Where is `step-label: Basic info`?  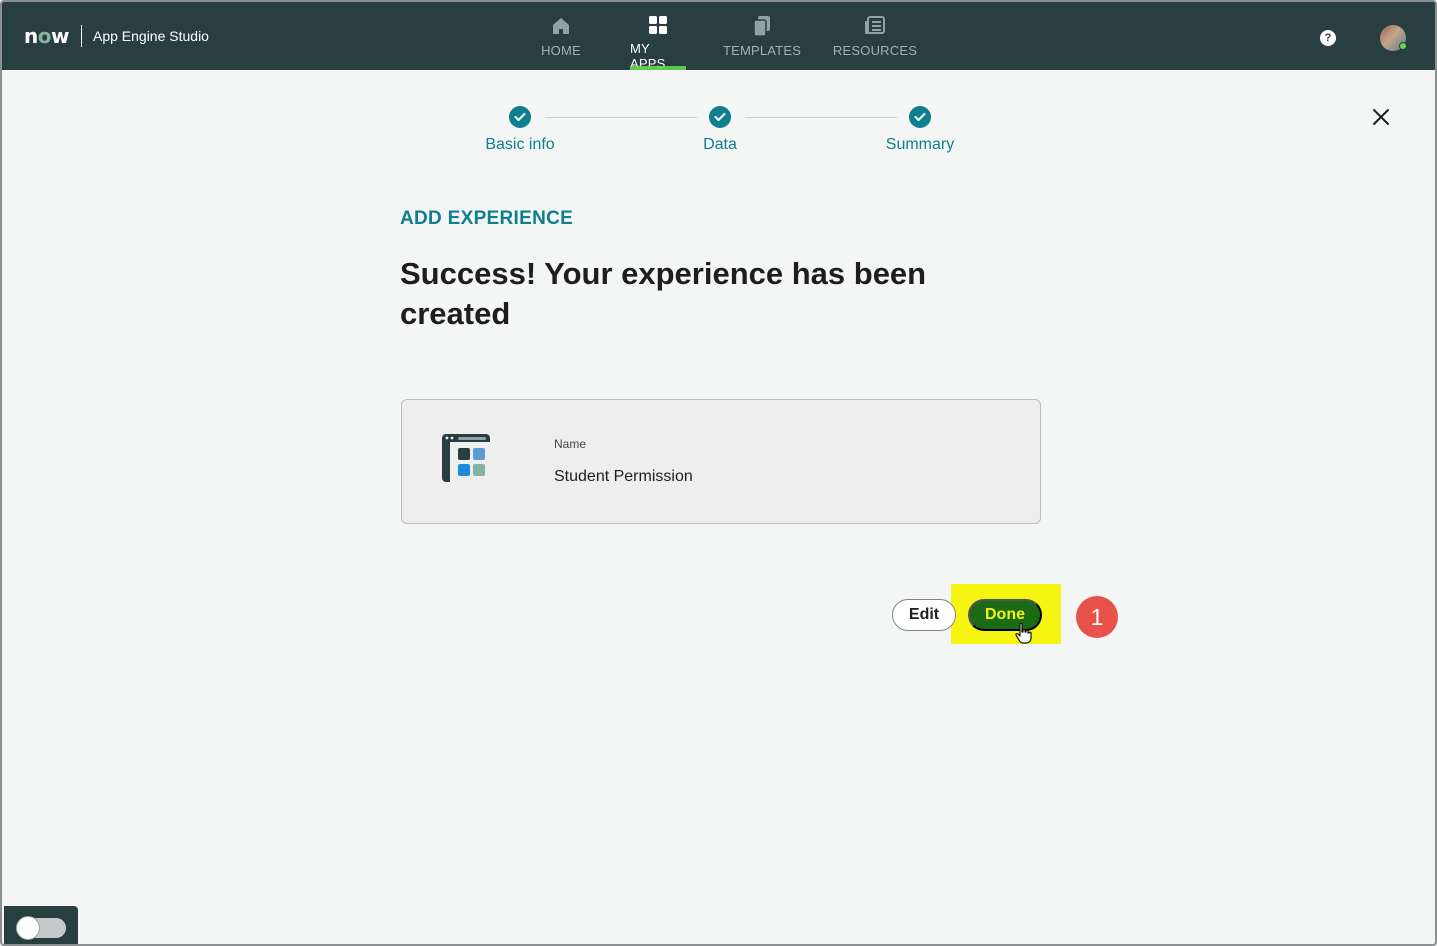
step-label: Basic info is located at coordinates (520, 144).